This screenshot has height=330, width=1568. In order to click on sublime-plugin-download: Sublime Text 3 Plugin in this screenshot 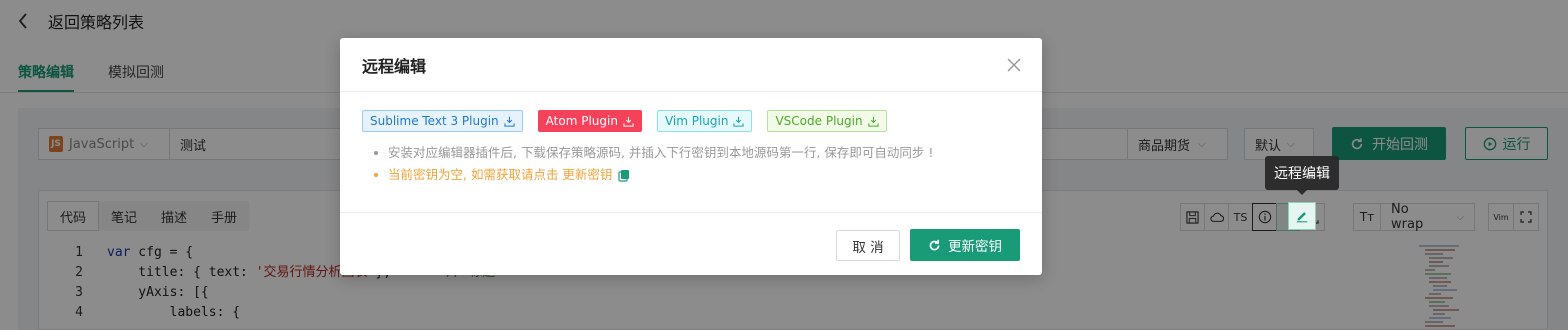, I will do `click(442, 121)`.